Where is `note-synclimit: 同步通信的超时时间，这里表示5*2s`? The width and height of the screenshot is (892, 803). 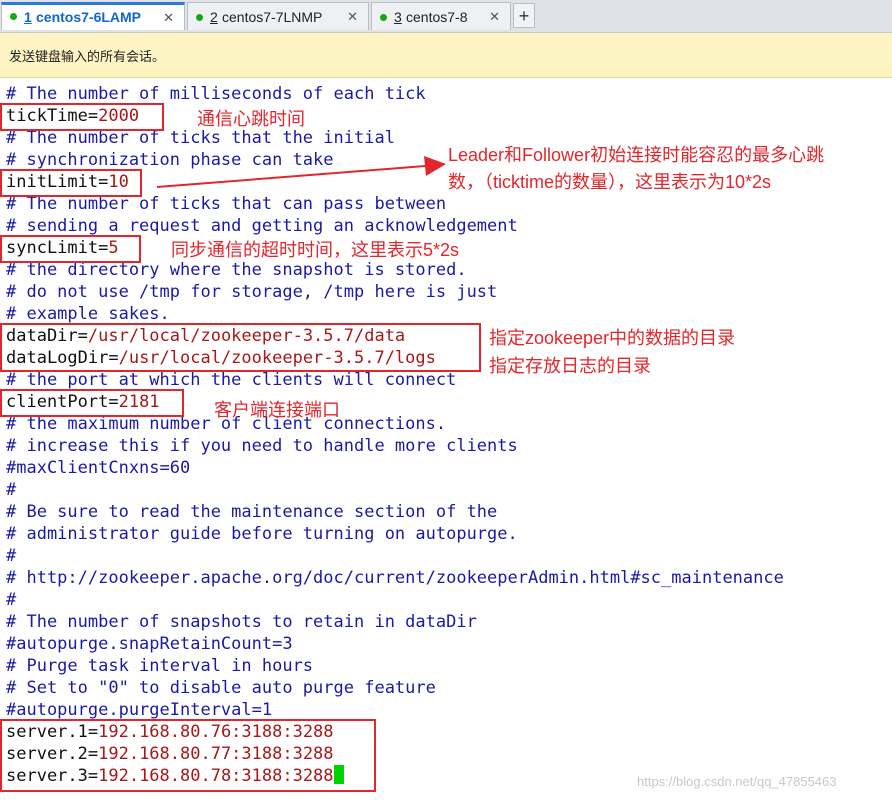 note-synclimit: 同步通信的超时时间，这里表示5*2s is located at coordinates (315, 250).